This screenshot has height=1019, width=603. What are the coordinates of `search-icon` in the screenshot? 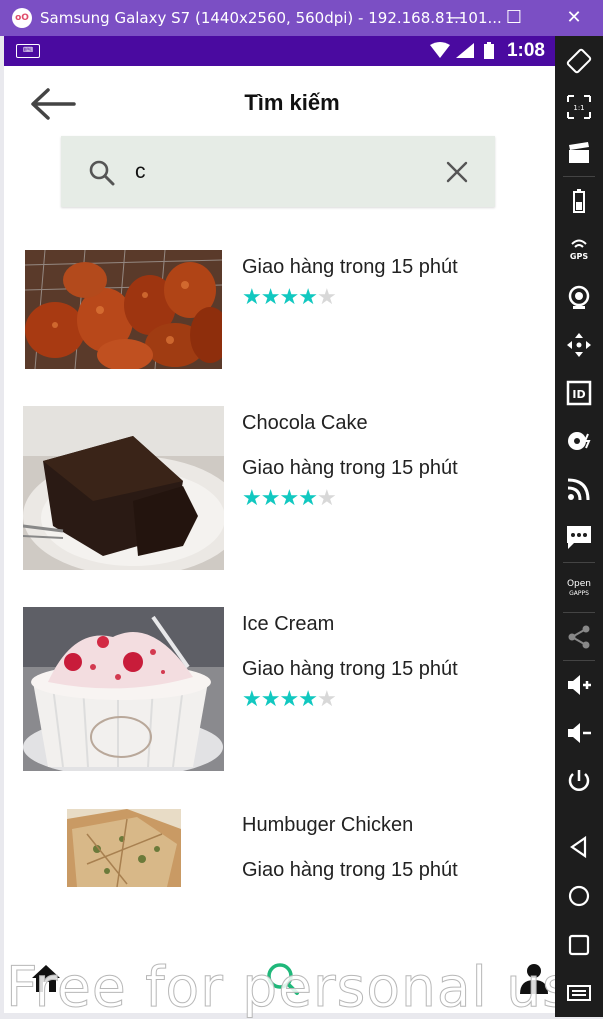 It's located at (102, 175).